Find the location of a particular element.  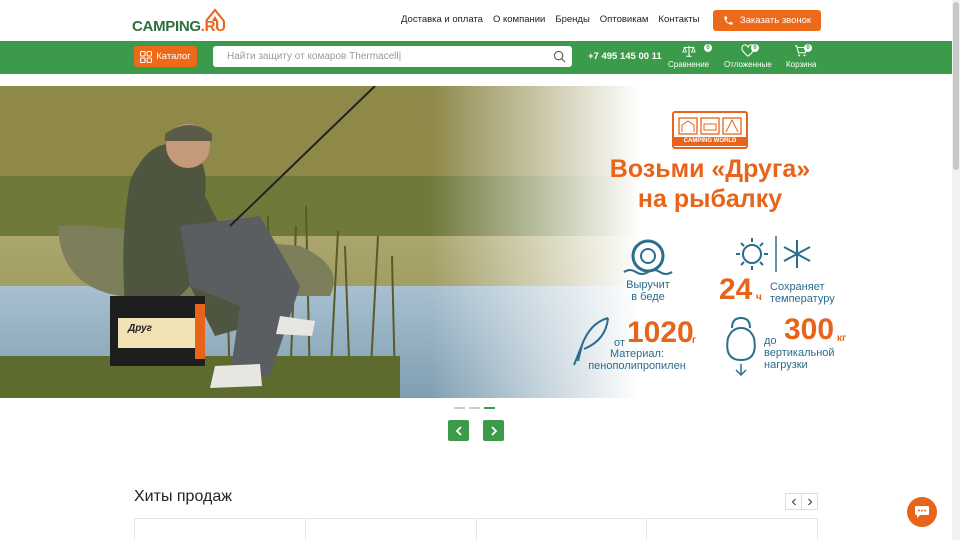

slider-prev-button is located at coordinates (458, 430).